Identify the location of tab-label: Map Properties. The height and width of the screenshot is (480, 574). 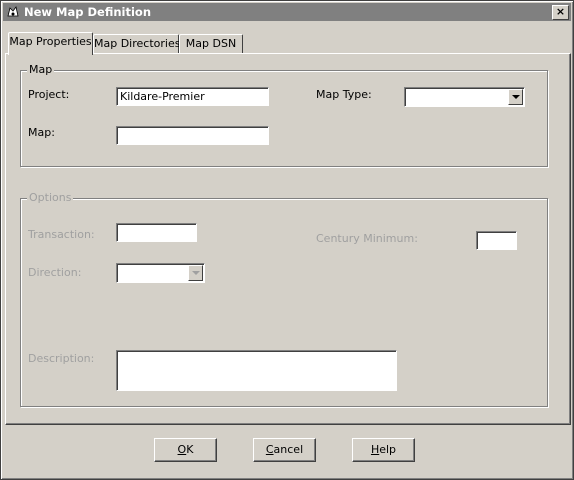
(50, 41).